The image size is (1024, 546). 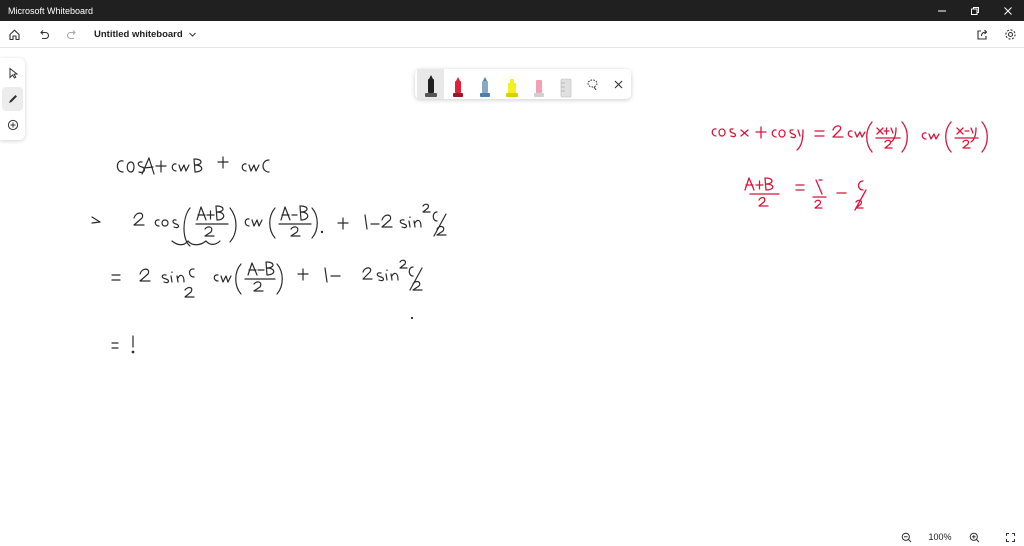 I want to click on select-tool-button, so click(x=12, y=72).